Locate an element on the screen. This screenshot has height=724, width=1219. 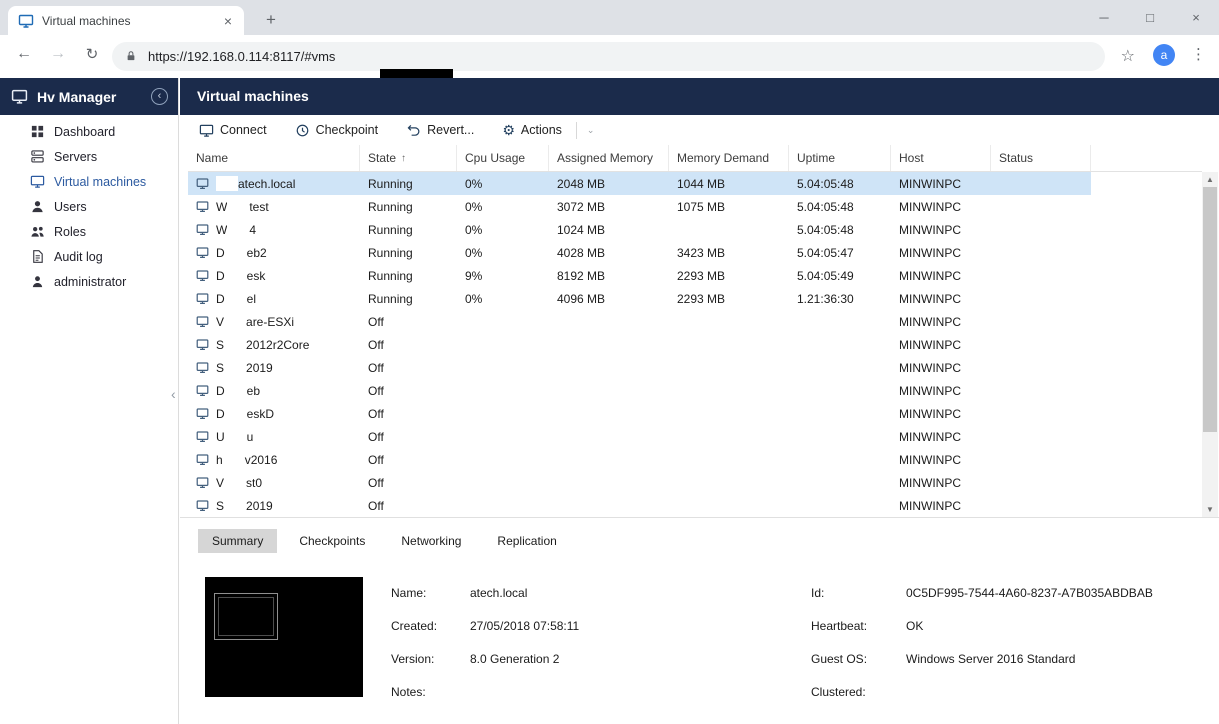
column-header-state: State ↑ is located at coordinates (408, 158).